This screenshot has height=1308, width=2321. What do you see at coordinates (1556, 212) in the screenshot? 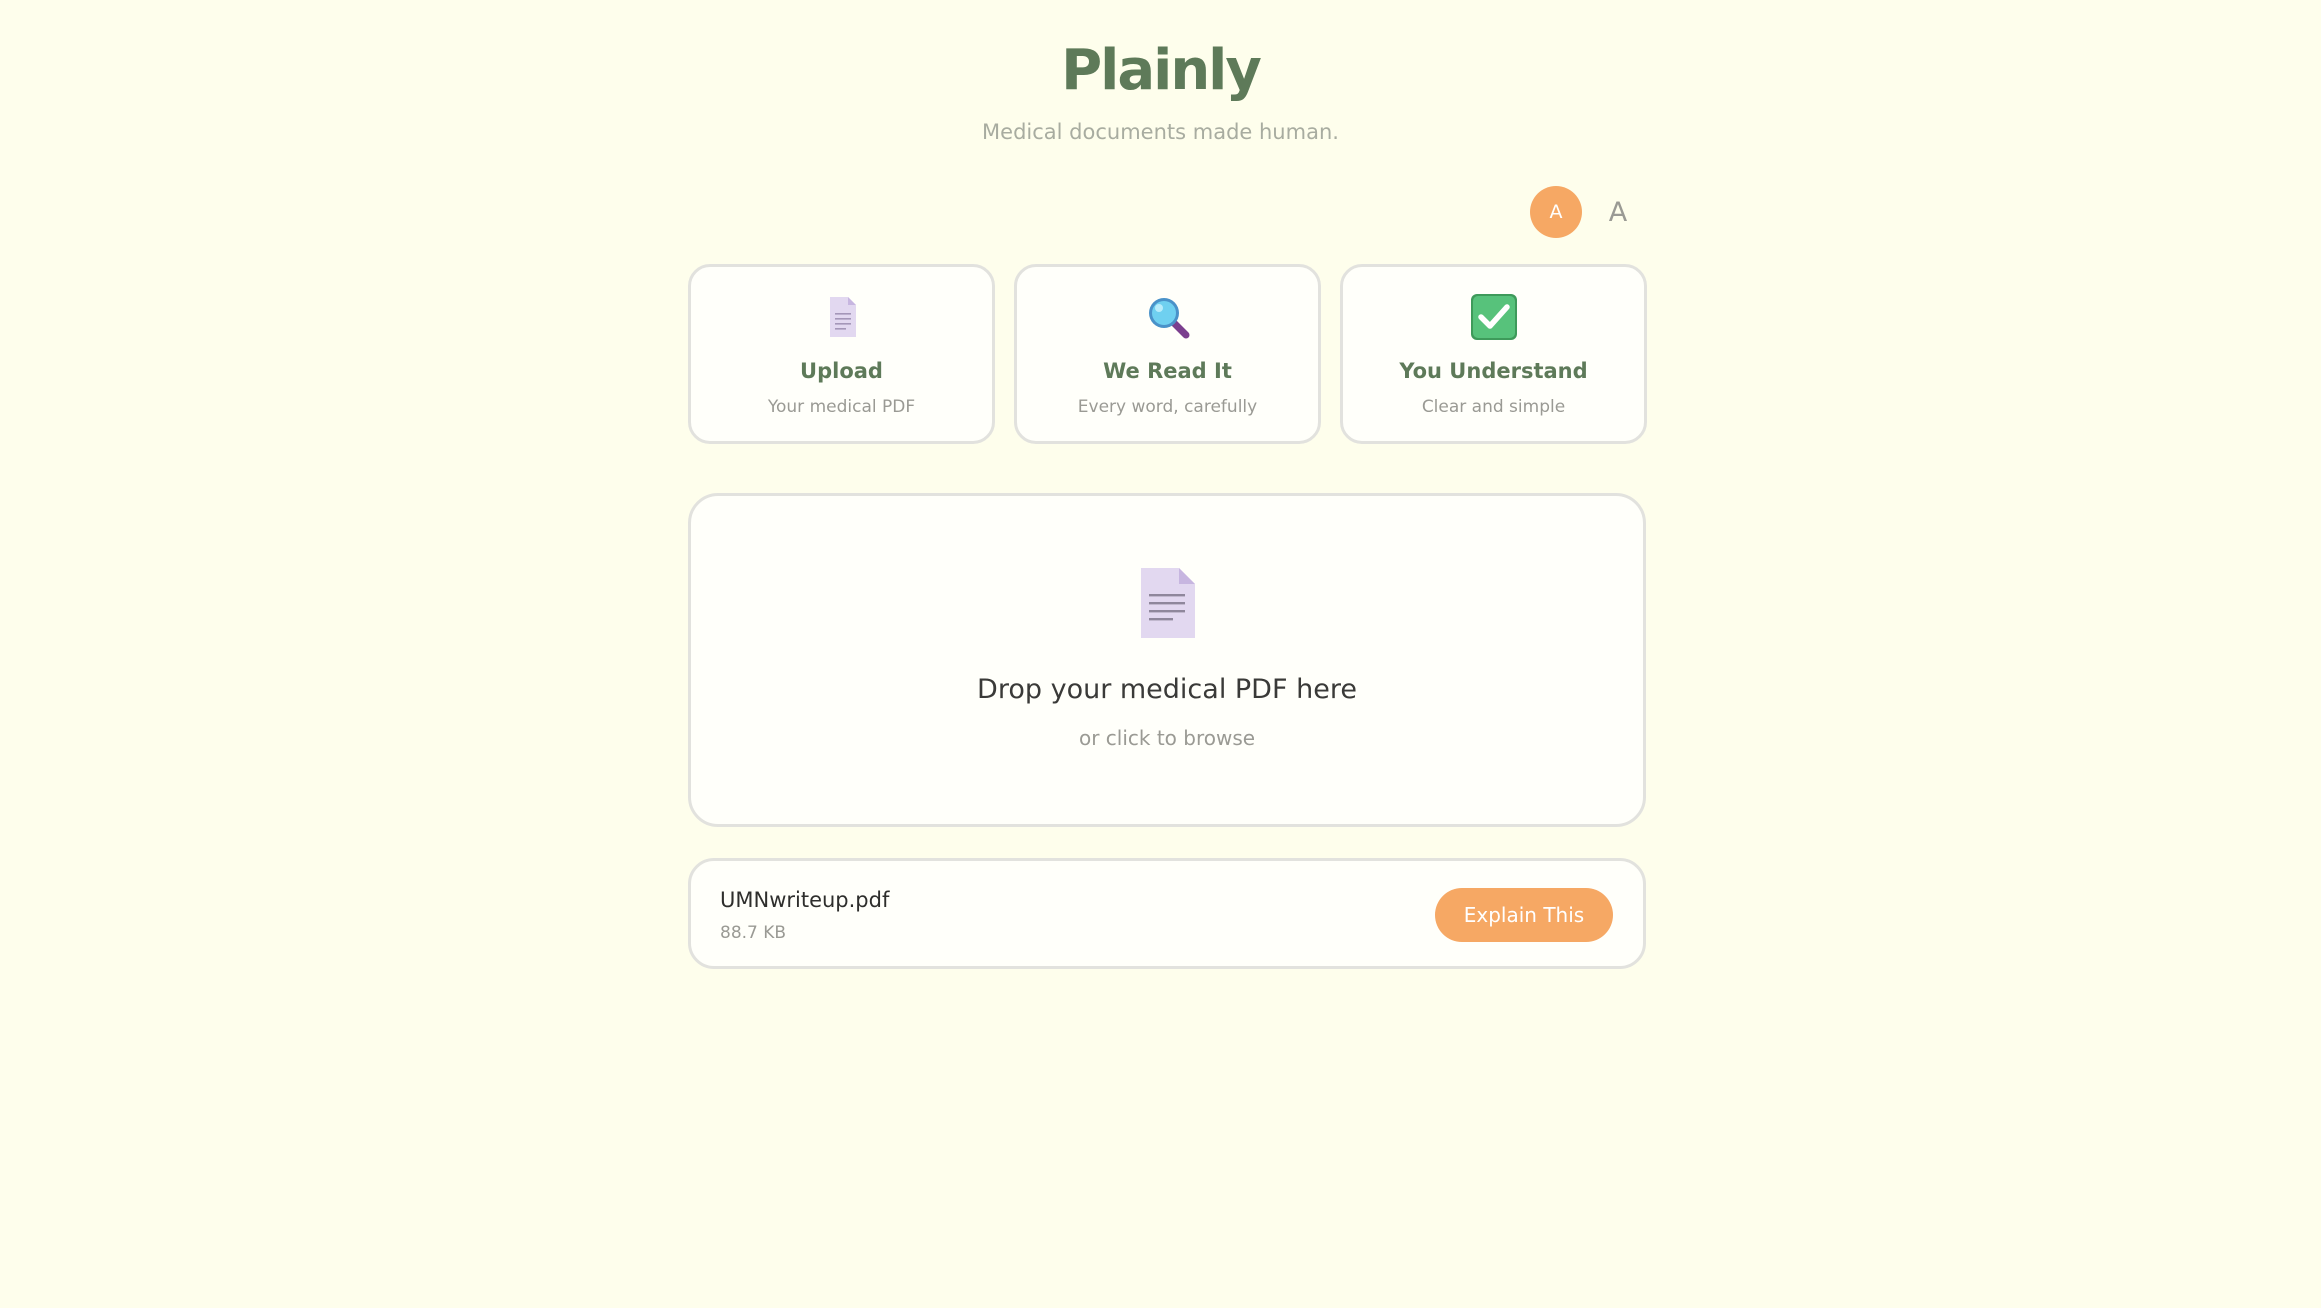
I see `font-size-large-button: A` at bounding box center [1556, 212].